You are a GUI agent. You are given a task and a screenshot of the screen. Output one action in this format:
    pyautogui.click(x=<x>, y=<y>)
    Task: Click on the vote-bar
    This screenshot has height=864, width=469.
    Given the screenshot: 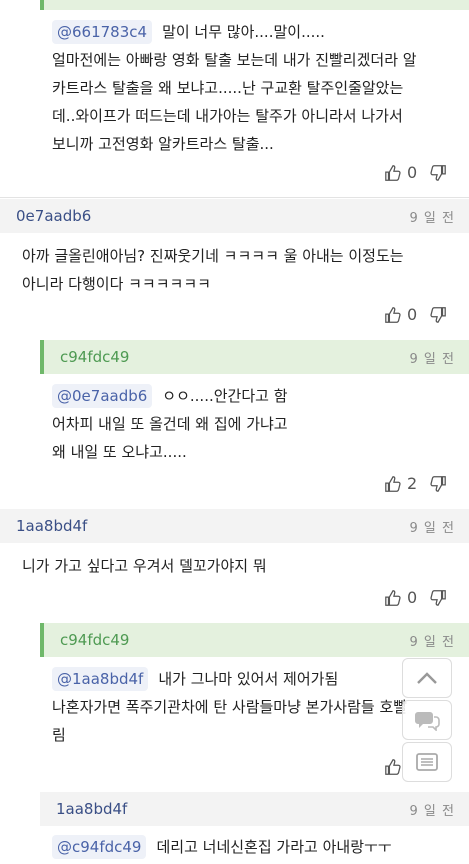 What is the action you would take?
    pyautogui.click(x=393, y=767)
    